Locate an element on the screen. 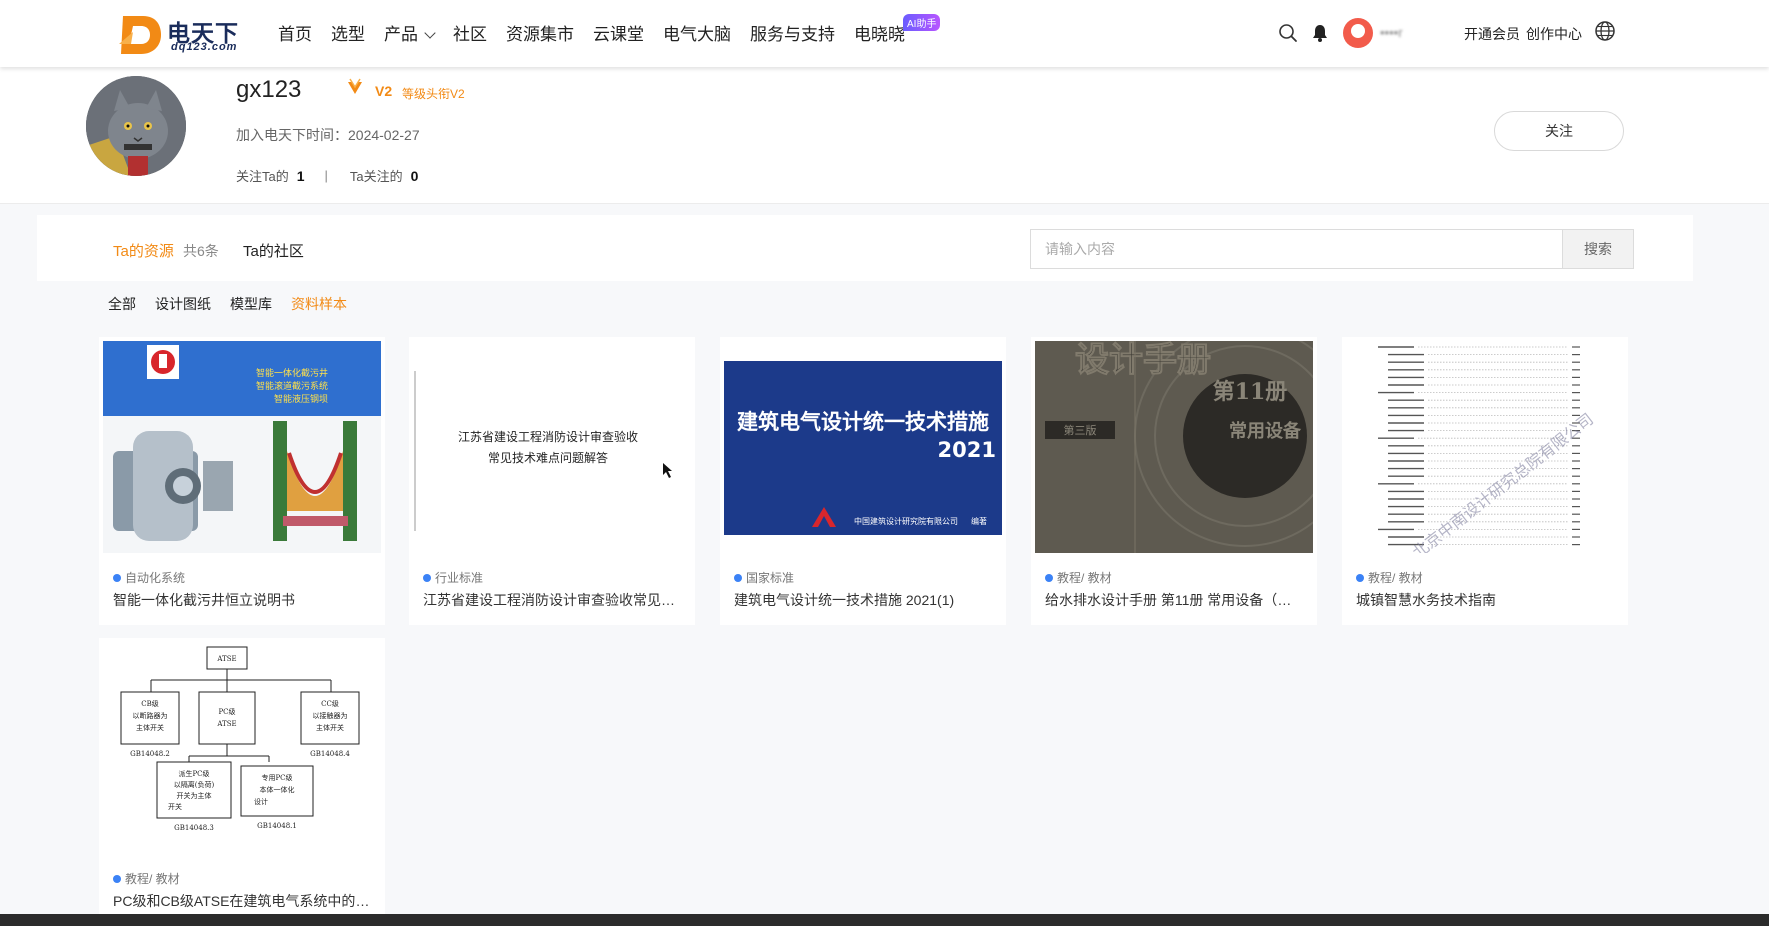 This screenshot has height=926, width=1769. user-avatar is located at coordinates (1358, 33).